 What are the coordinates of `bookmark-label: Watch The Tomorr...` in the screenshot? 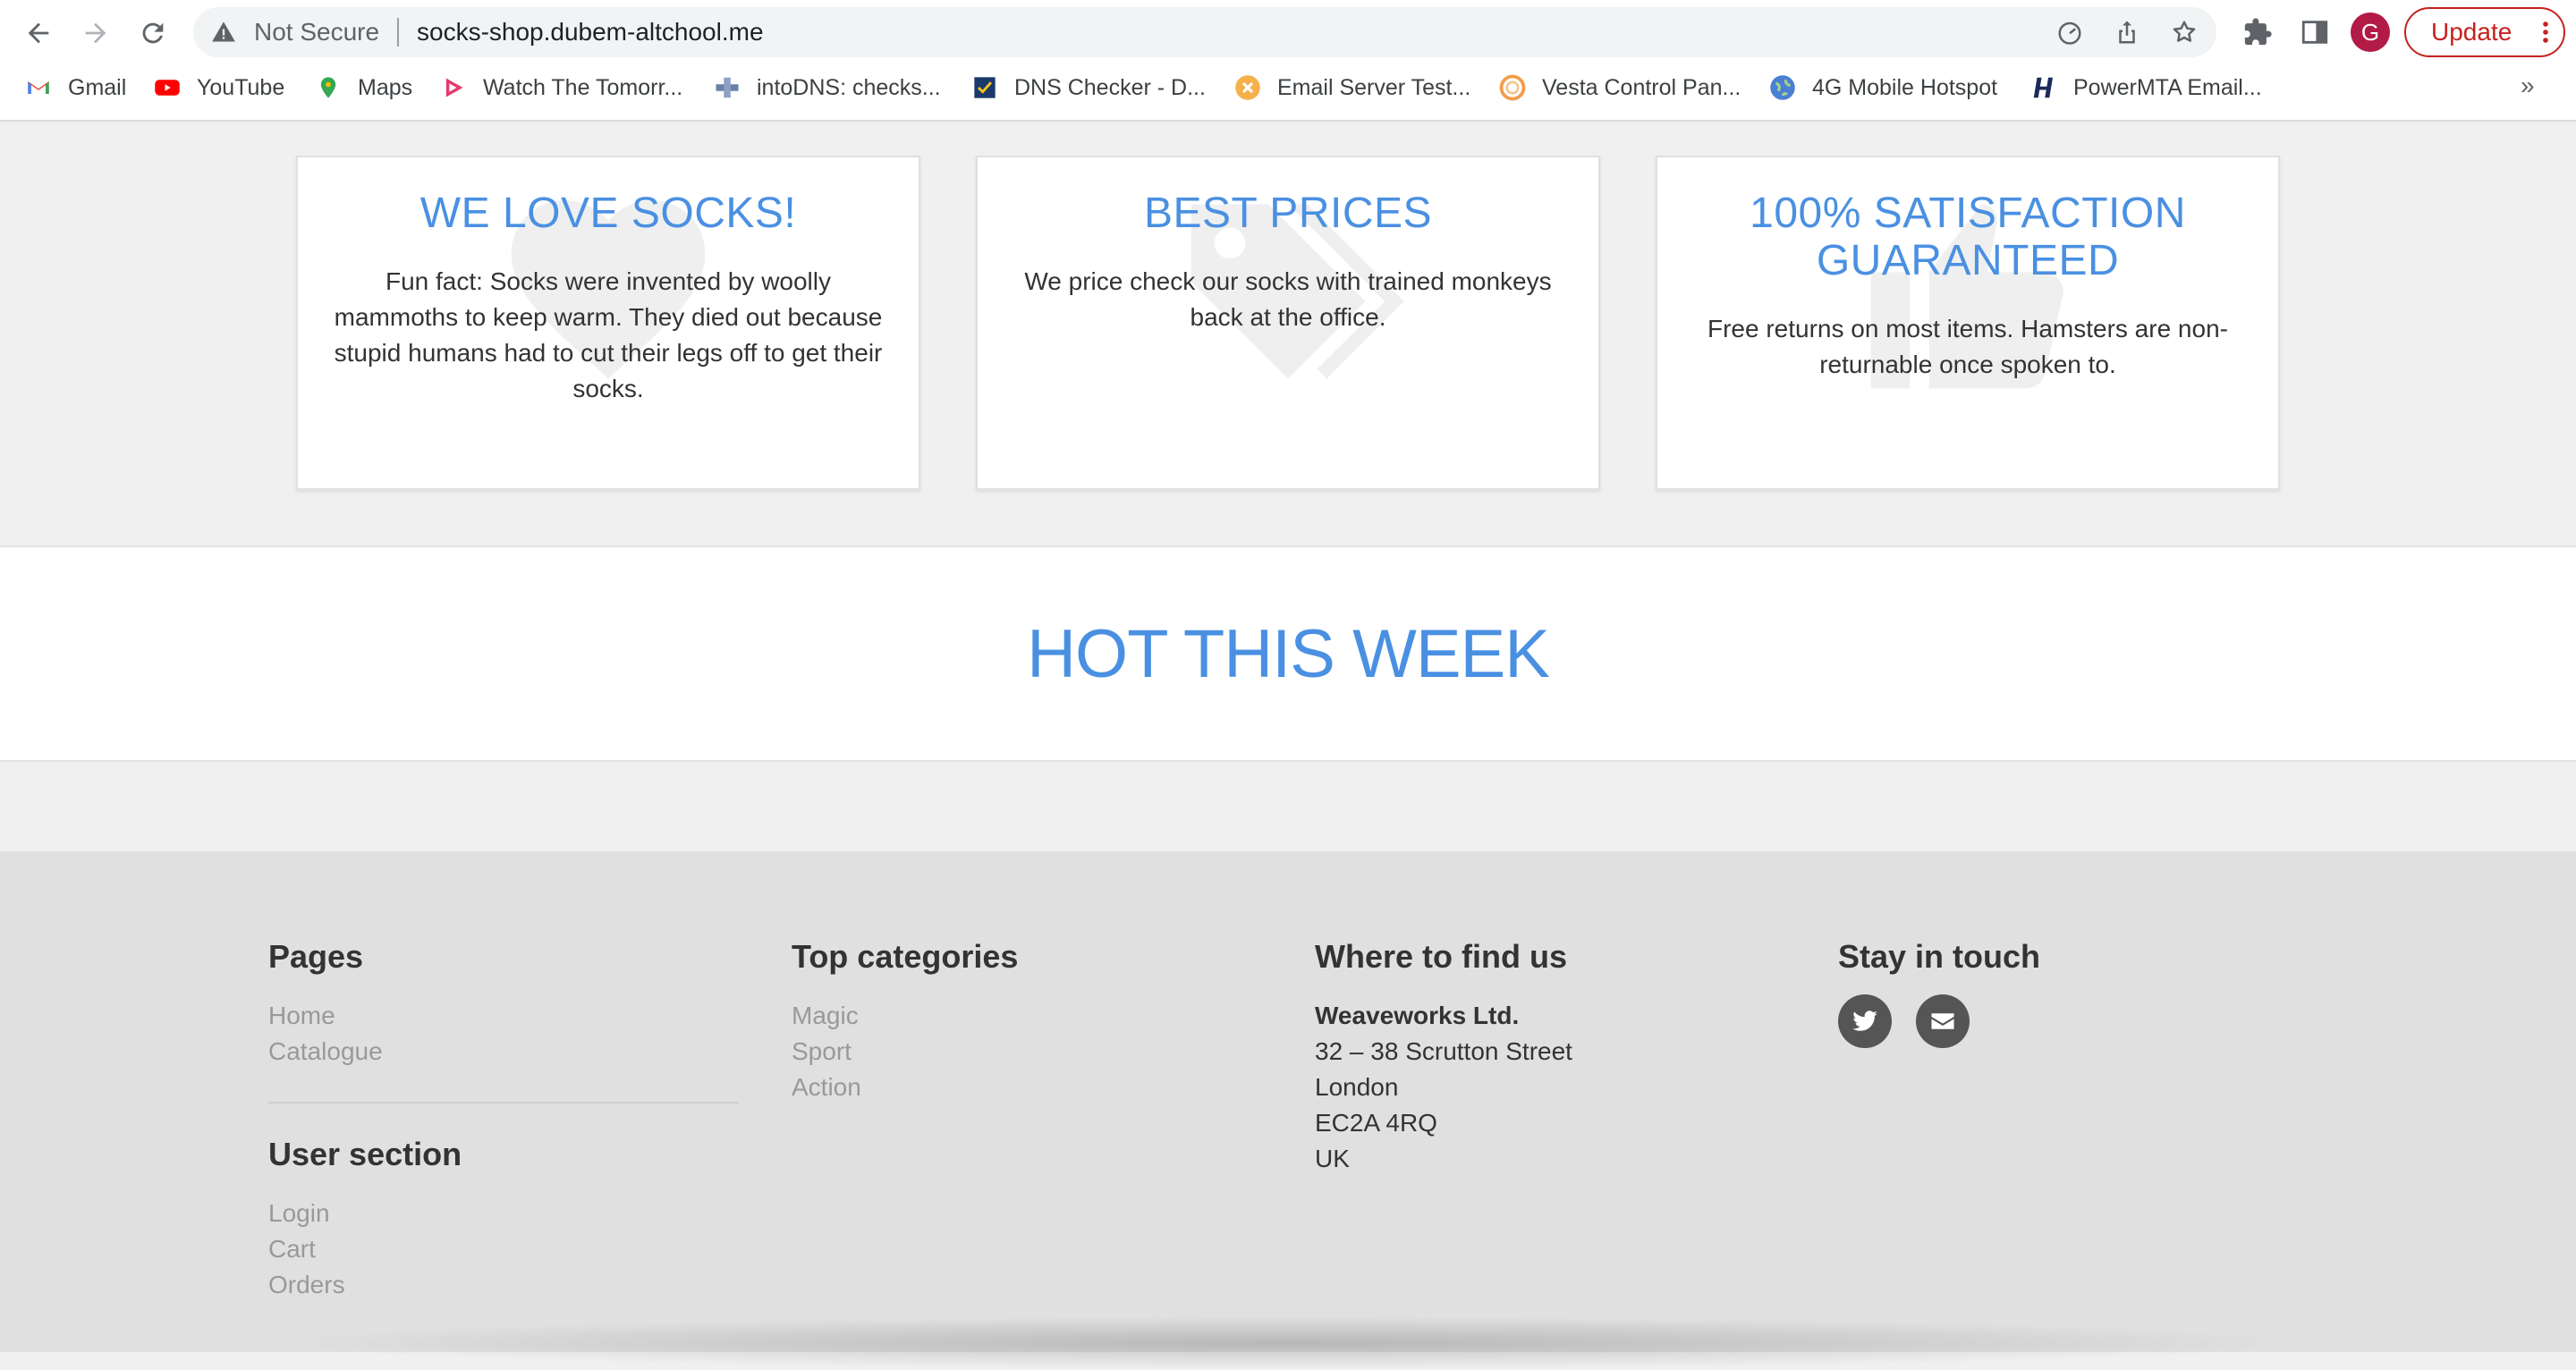 It's located at (583, 87).